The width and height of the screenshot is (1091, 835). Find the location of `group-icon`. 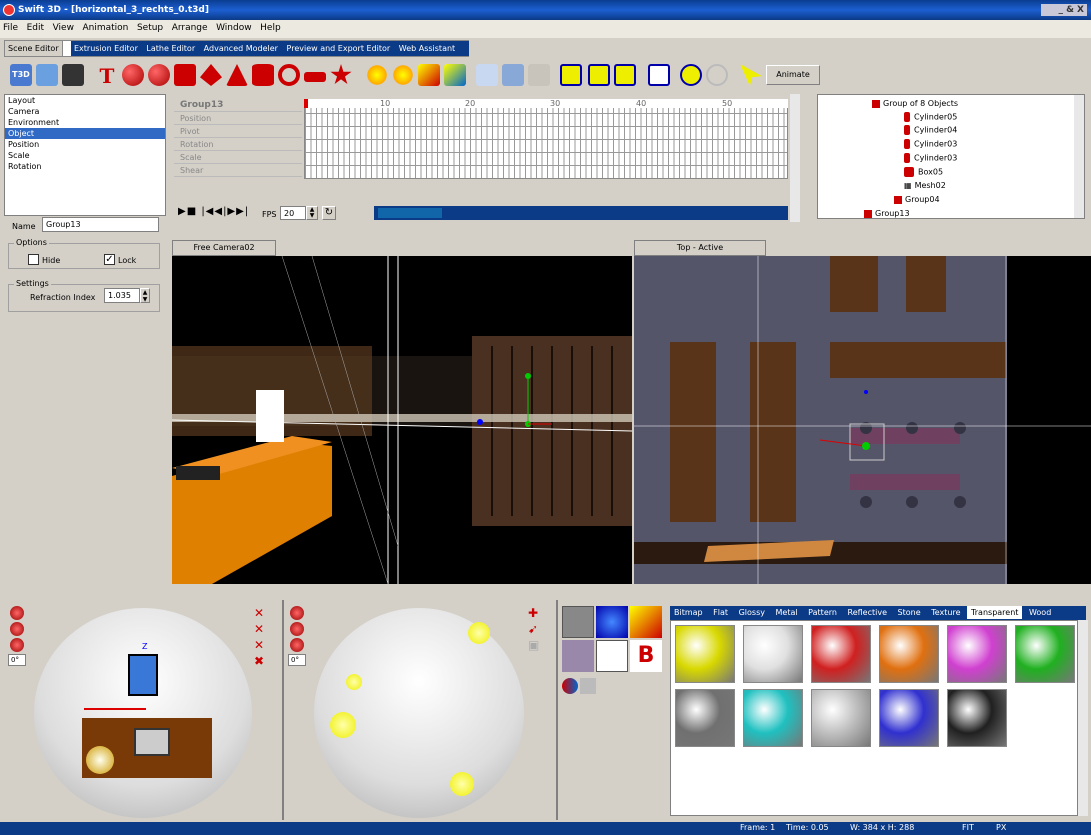

group-icon is located at coordinates (571, 75).